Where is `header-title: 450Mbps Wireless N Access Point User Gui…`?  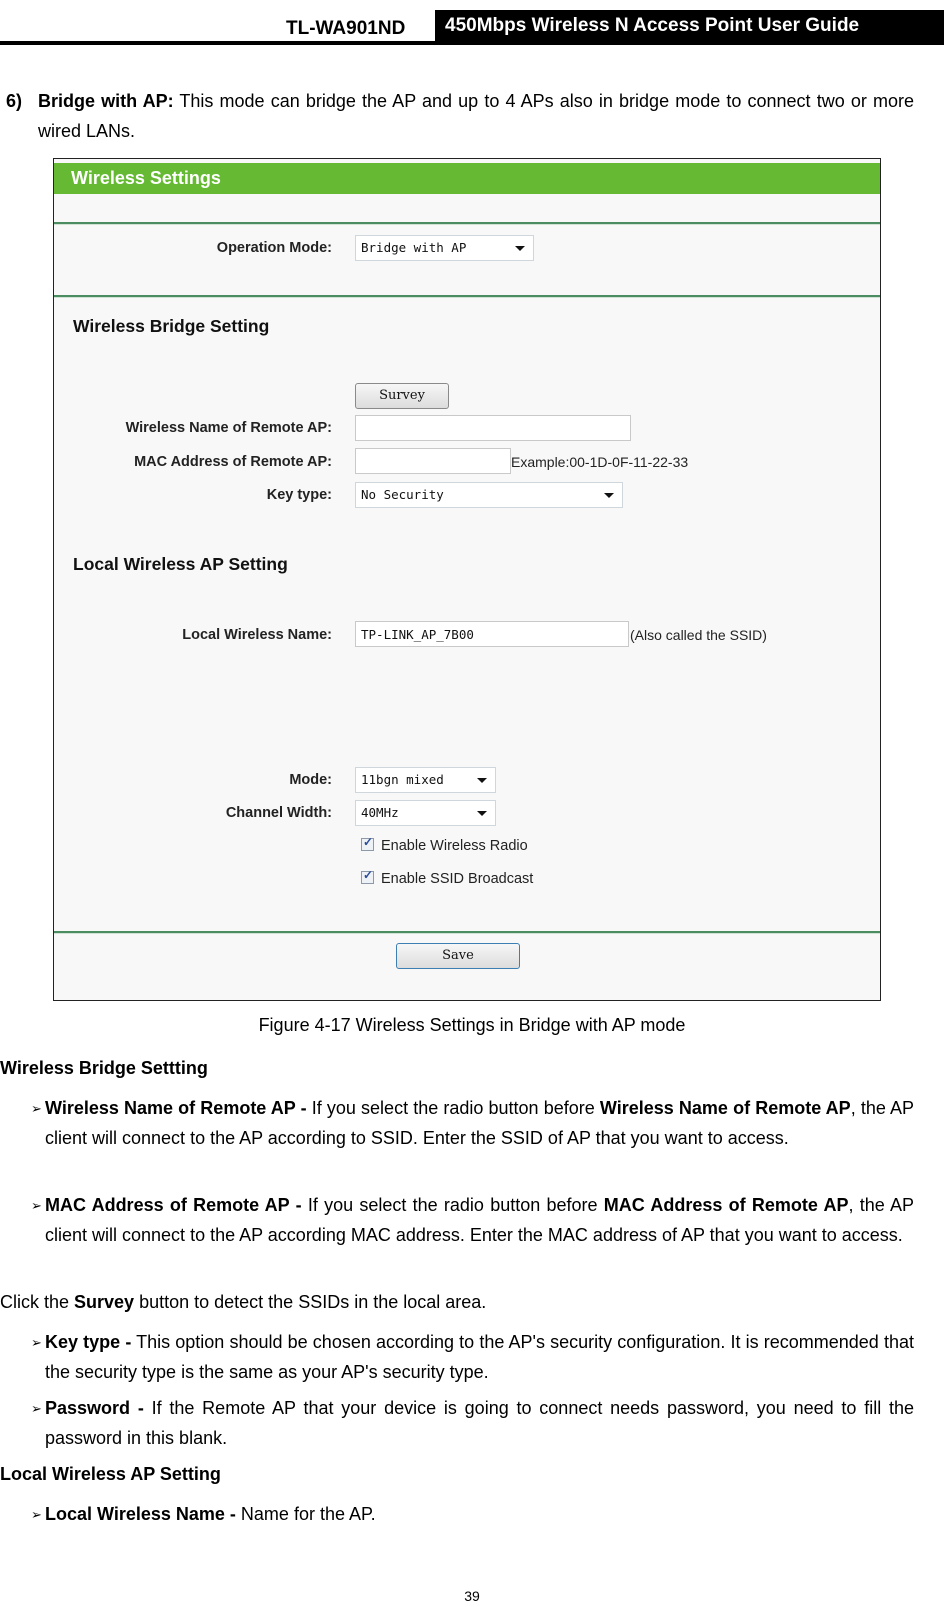
header-title: 450Mbps Wireless N Access Point User Gui… is located at coordinates (689, 26).